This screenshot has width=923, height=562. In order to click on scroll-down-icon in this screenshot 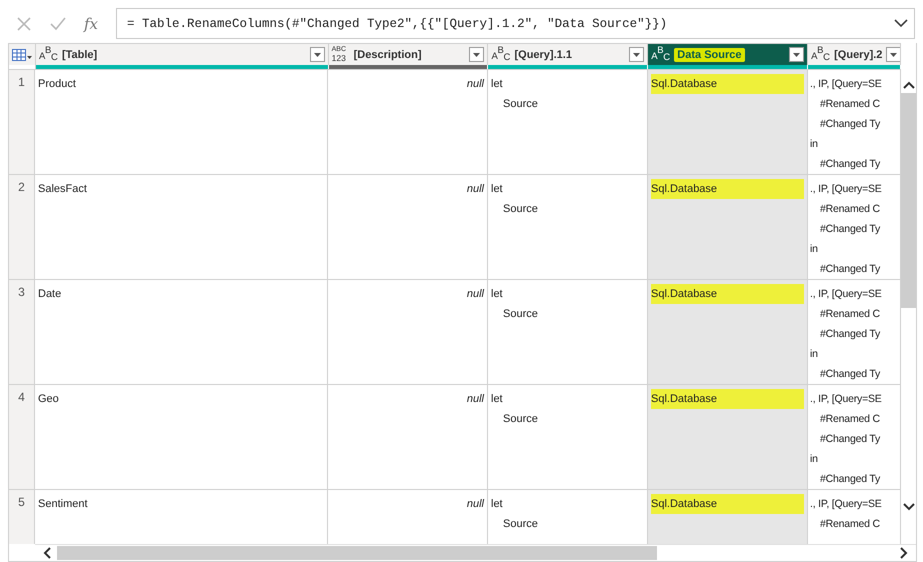, I will do `click(908, 507)`.